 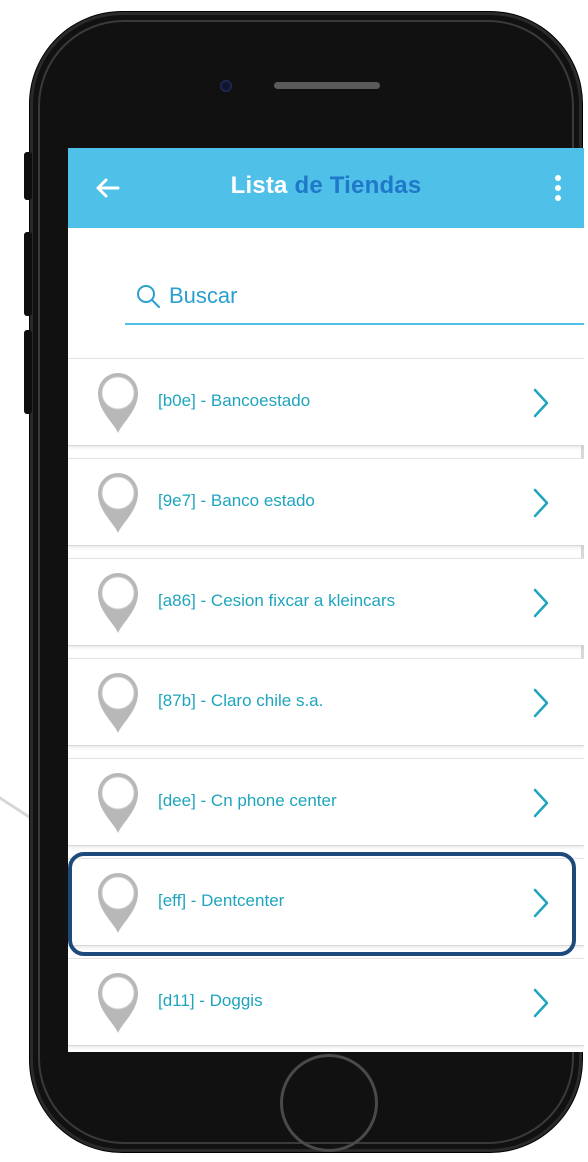 What do you see at coordinates (259, 185) in the screenshot?
I see `page-title-part1: Lista` at bounding box center [259, 185].